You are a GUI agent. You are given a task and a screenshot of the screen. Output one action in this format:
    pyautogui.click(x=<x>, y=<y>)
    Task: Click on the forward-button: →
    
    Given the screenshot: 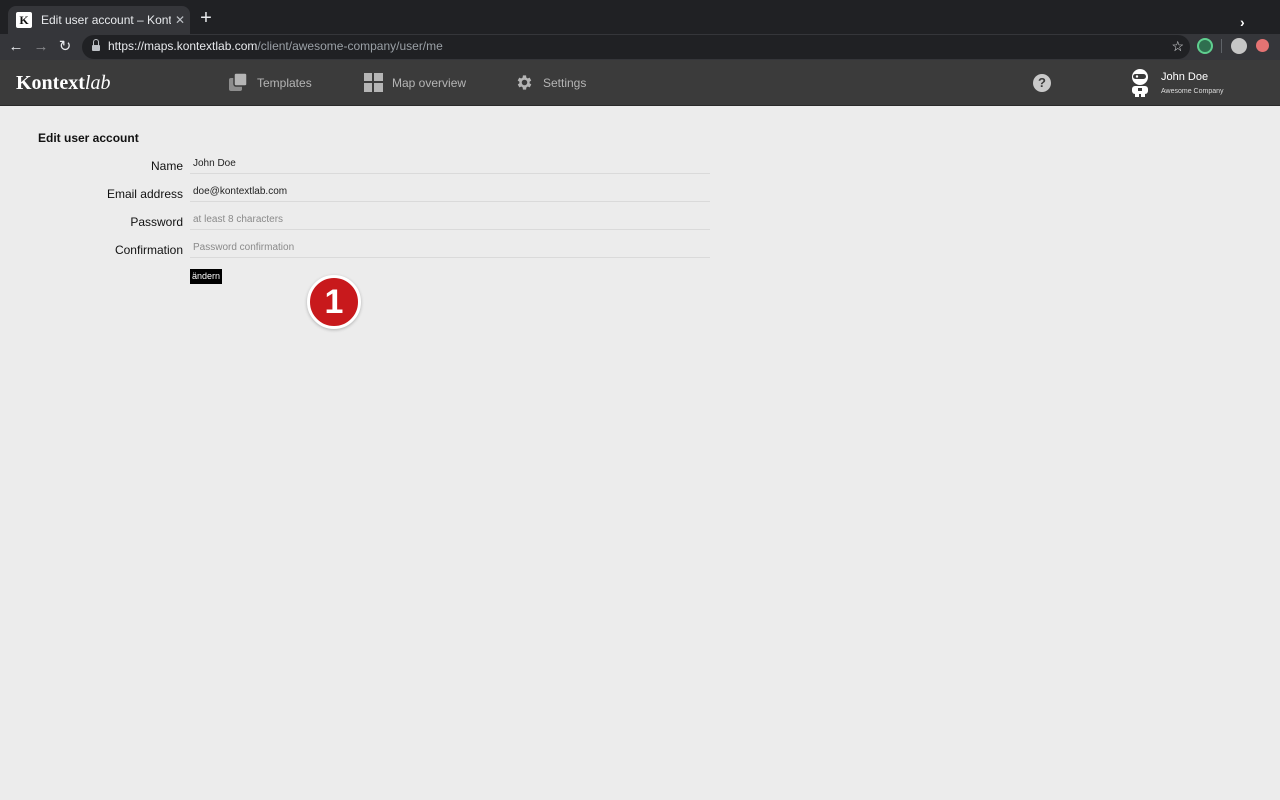 What is the action you would take?
    pyautogui.click(x=41, y=47)
    